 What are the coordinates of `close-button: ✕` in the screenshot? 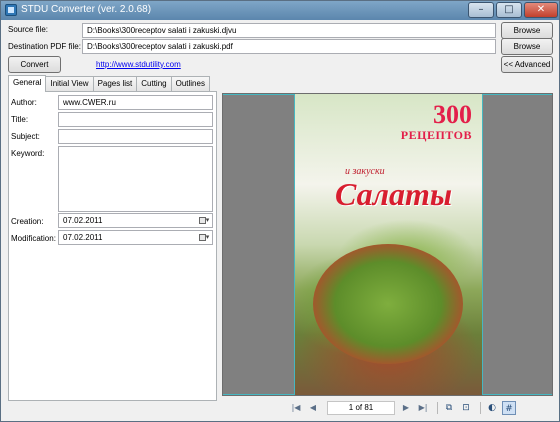 It's located at (541, 10).